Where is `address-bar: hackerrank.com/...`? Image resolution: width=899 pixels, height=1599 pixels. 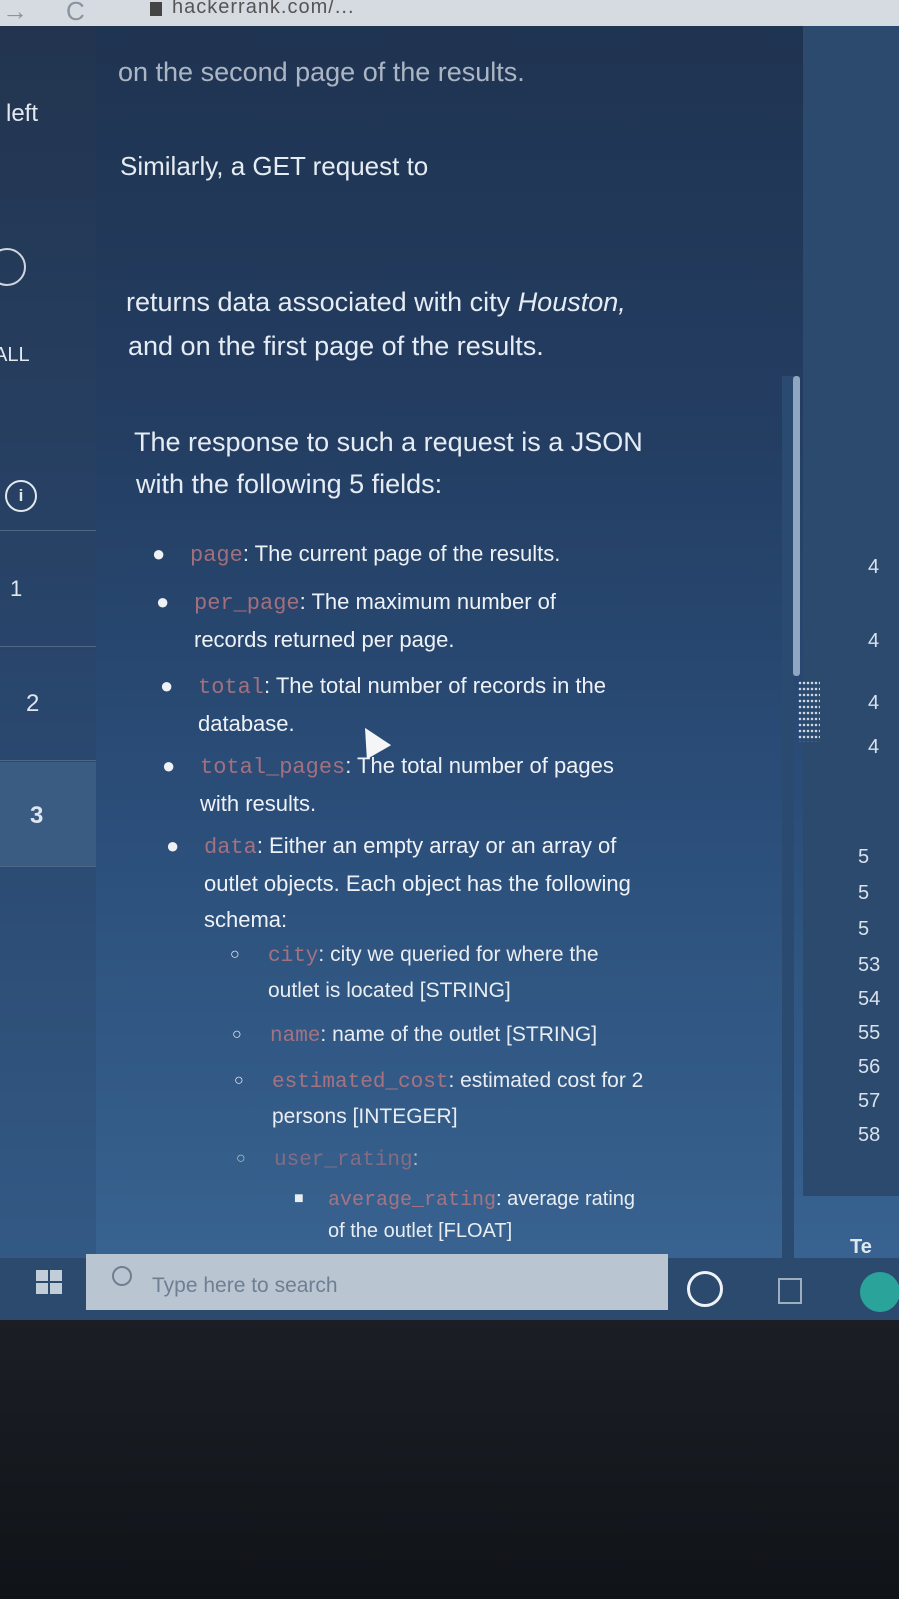 address-bar: hackerrank.com/... is located at coordinates (263, 9).